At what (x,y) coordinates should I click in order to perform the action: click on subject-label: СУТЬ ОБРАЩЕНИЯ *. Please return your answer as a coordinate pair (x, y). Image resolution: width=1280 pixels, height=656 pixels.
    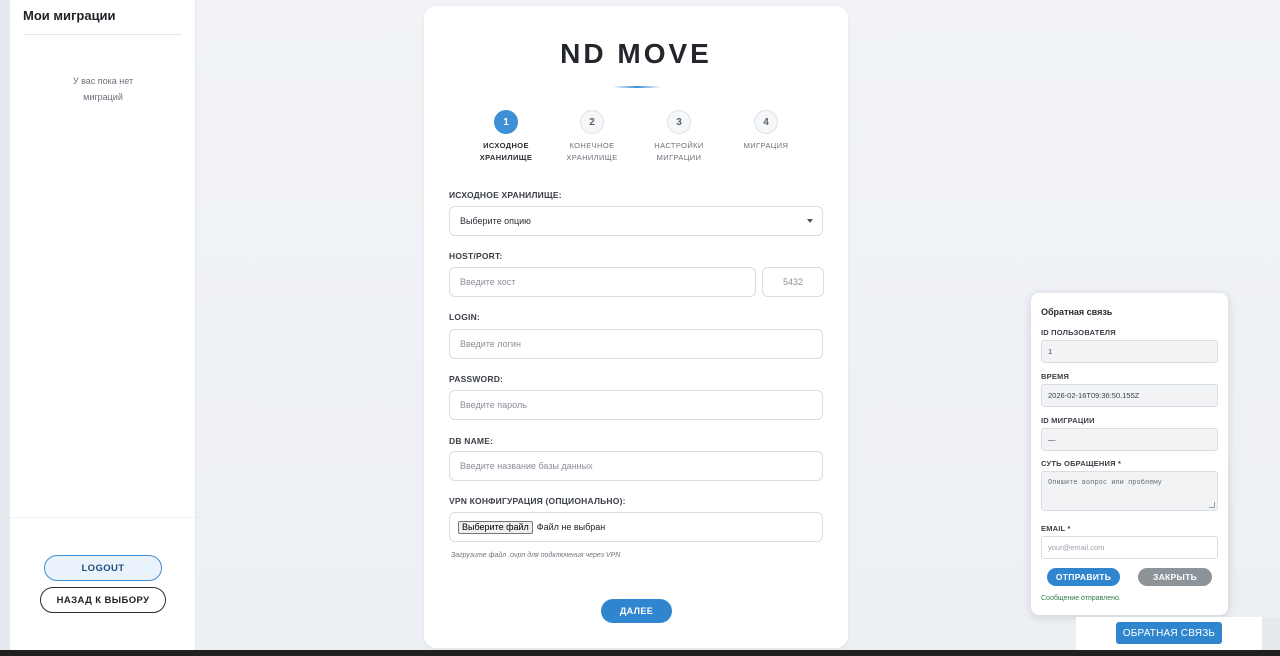
    Looking at the image, I should click on (1081, 463).